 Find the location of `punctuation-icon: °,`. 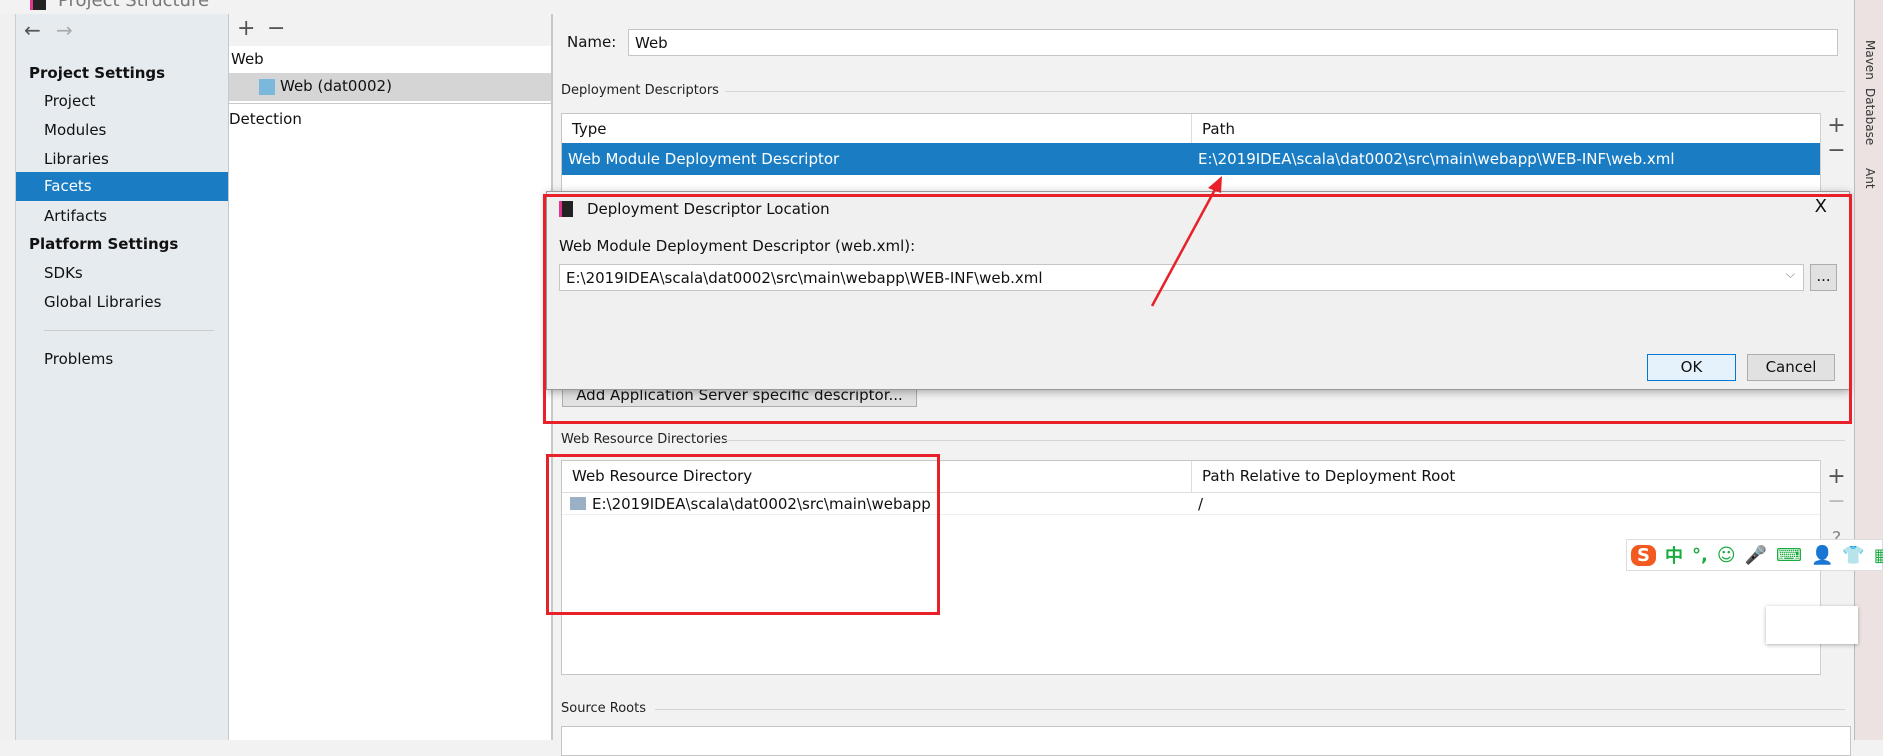

punctuation-icon: °, is located at coordinates (1700, 555).